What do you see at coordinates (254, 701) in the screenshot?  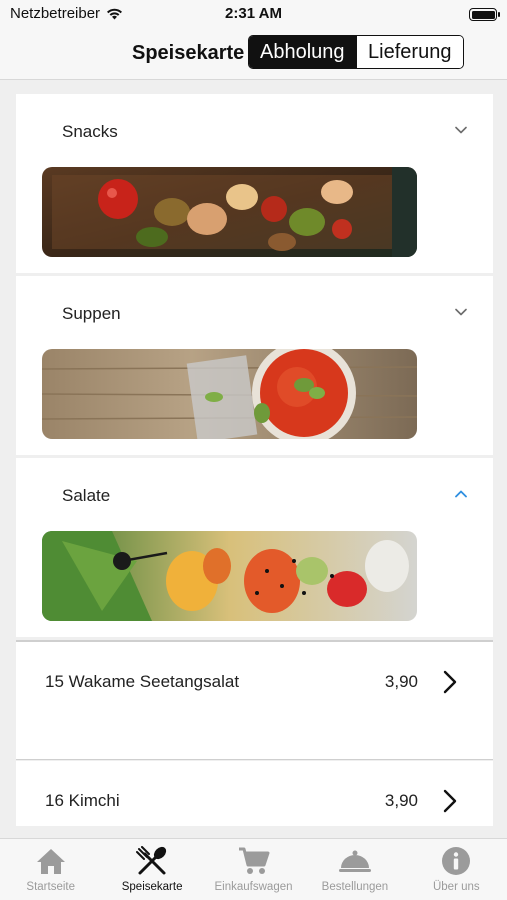 I see `menu-item-row: 15 Wakame Seetangsalat 3,90` at bounding box center [254, 701].